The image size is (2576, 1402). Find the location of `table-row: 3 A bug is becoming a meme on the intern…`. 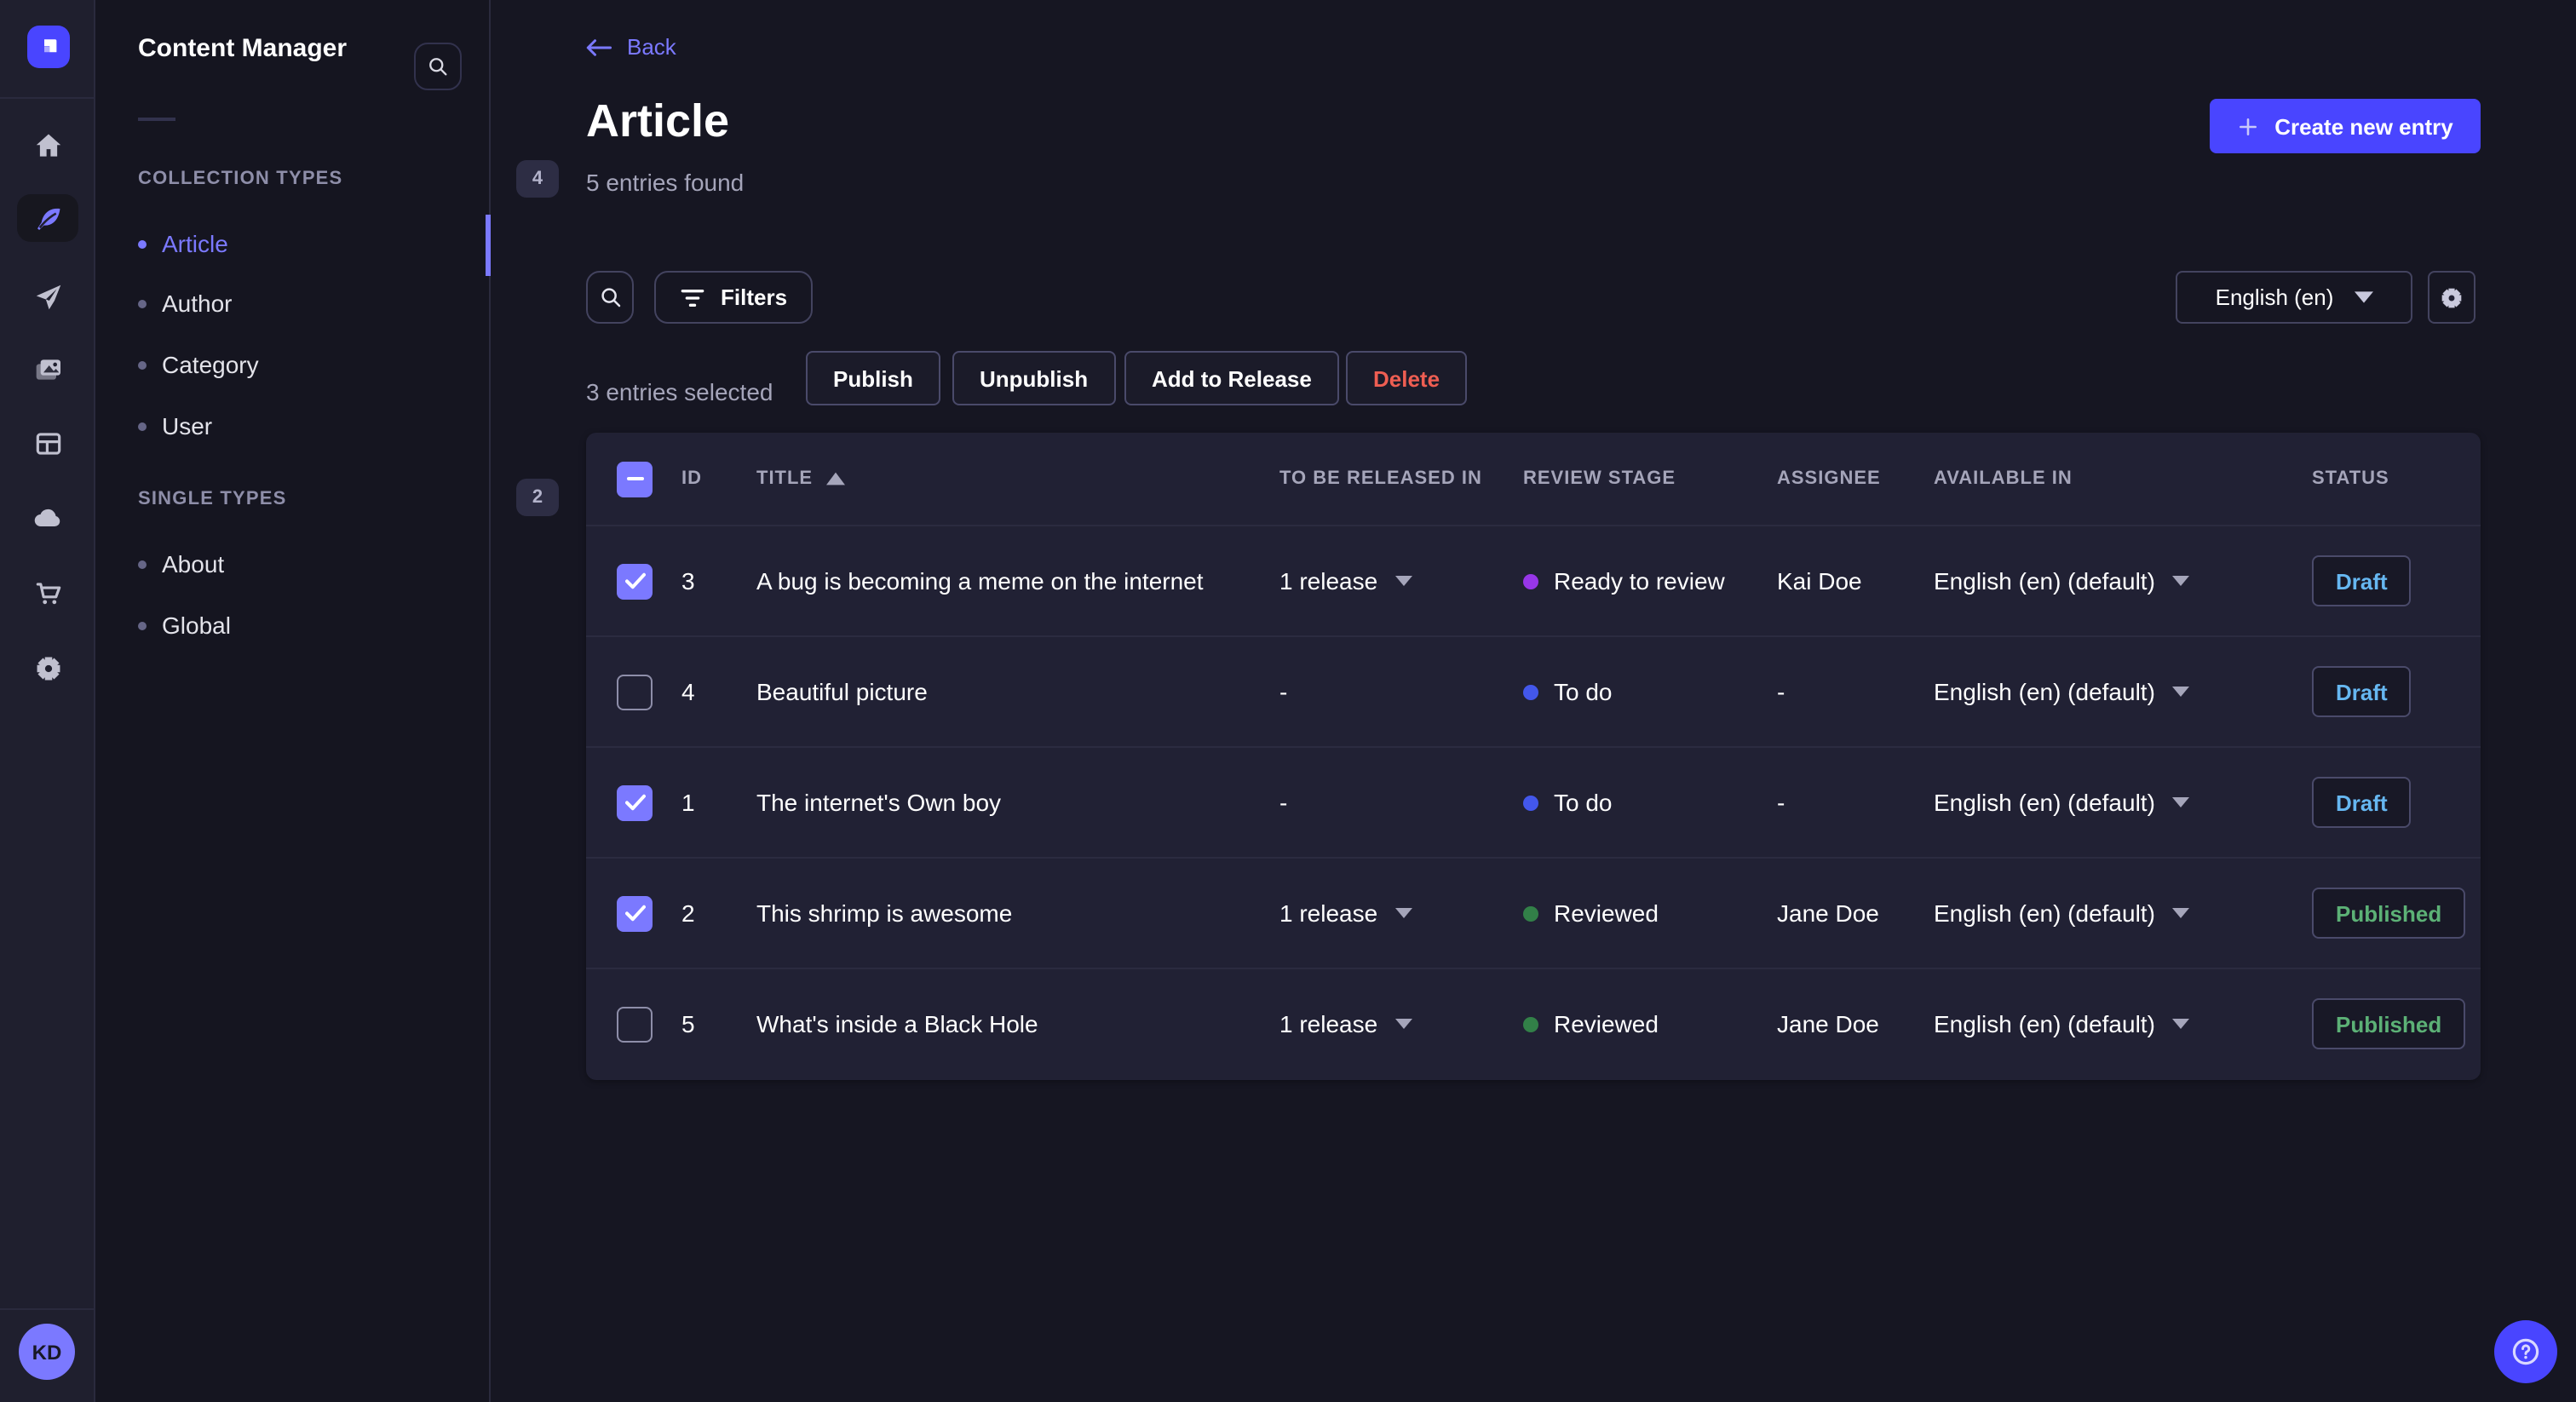

table-row: 3 A bug is becoming a meme on the intern… is located at coordinates (1534, 580).